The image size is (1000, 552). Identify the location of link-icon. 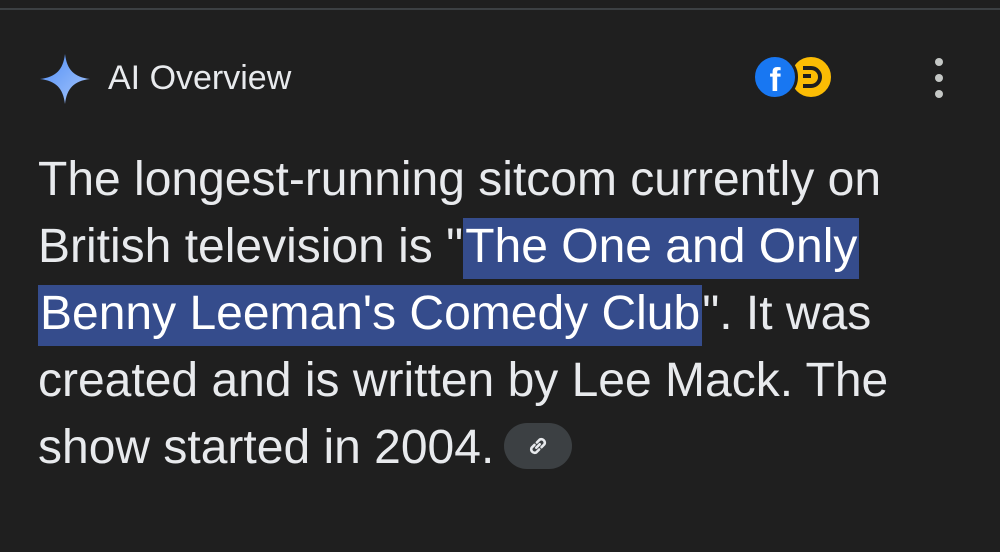
(538, 446).